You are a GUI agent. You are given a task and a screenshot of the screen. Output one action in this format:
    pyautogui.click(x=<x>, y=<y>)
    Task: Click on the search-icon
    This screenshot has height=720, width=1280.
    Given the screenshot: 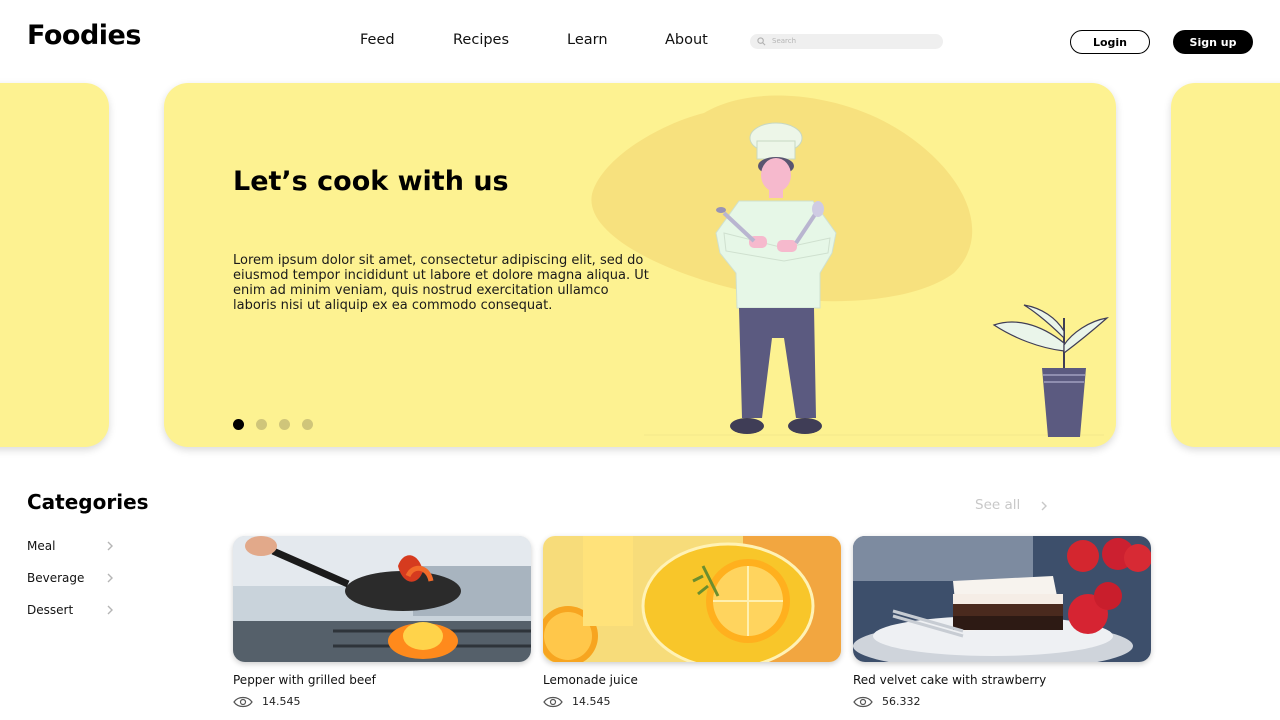 What is the action you would take?
    pyautogui.click(x=761, y=41)
    